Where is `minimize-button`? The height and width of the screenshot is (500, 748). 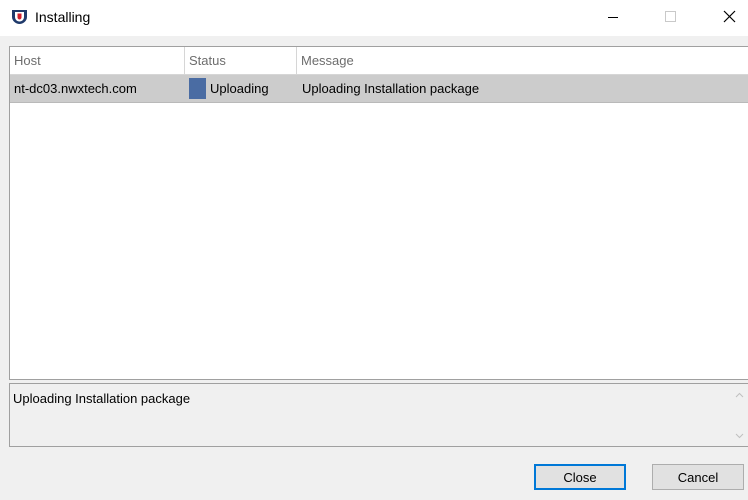 minimize-button is located at coordinates (613, 18).